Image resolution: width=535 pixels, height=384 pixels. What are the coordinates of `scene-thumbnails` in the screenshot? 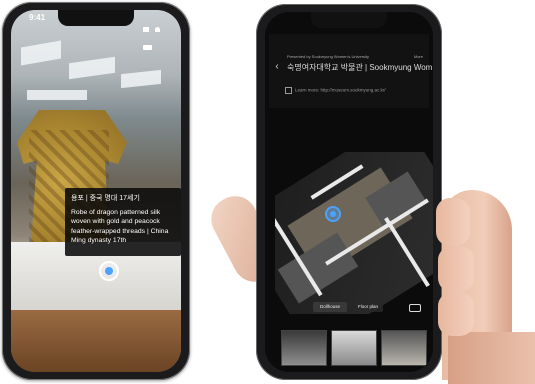 It's located at (350, 349).